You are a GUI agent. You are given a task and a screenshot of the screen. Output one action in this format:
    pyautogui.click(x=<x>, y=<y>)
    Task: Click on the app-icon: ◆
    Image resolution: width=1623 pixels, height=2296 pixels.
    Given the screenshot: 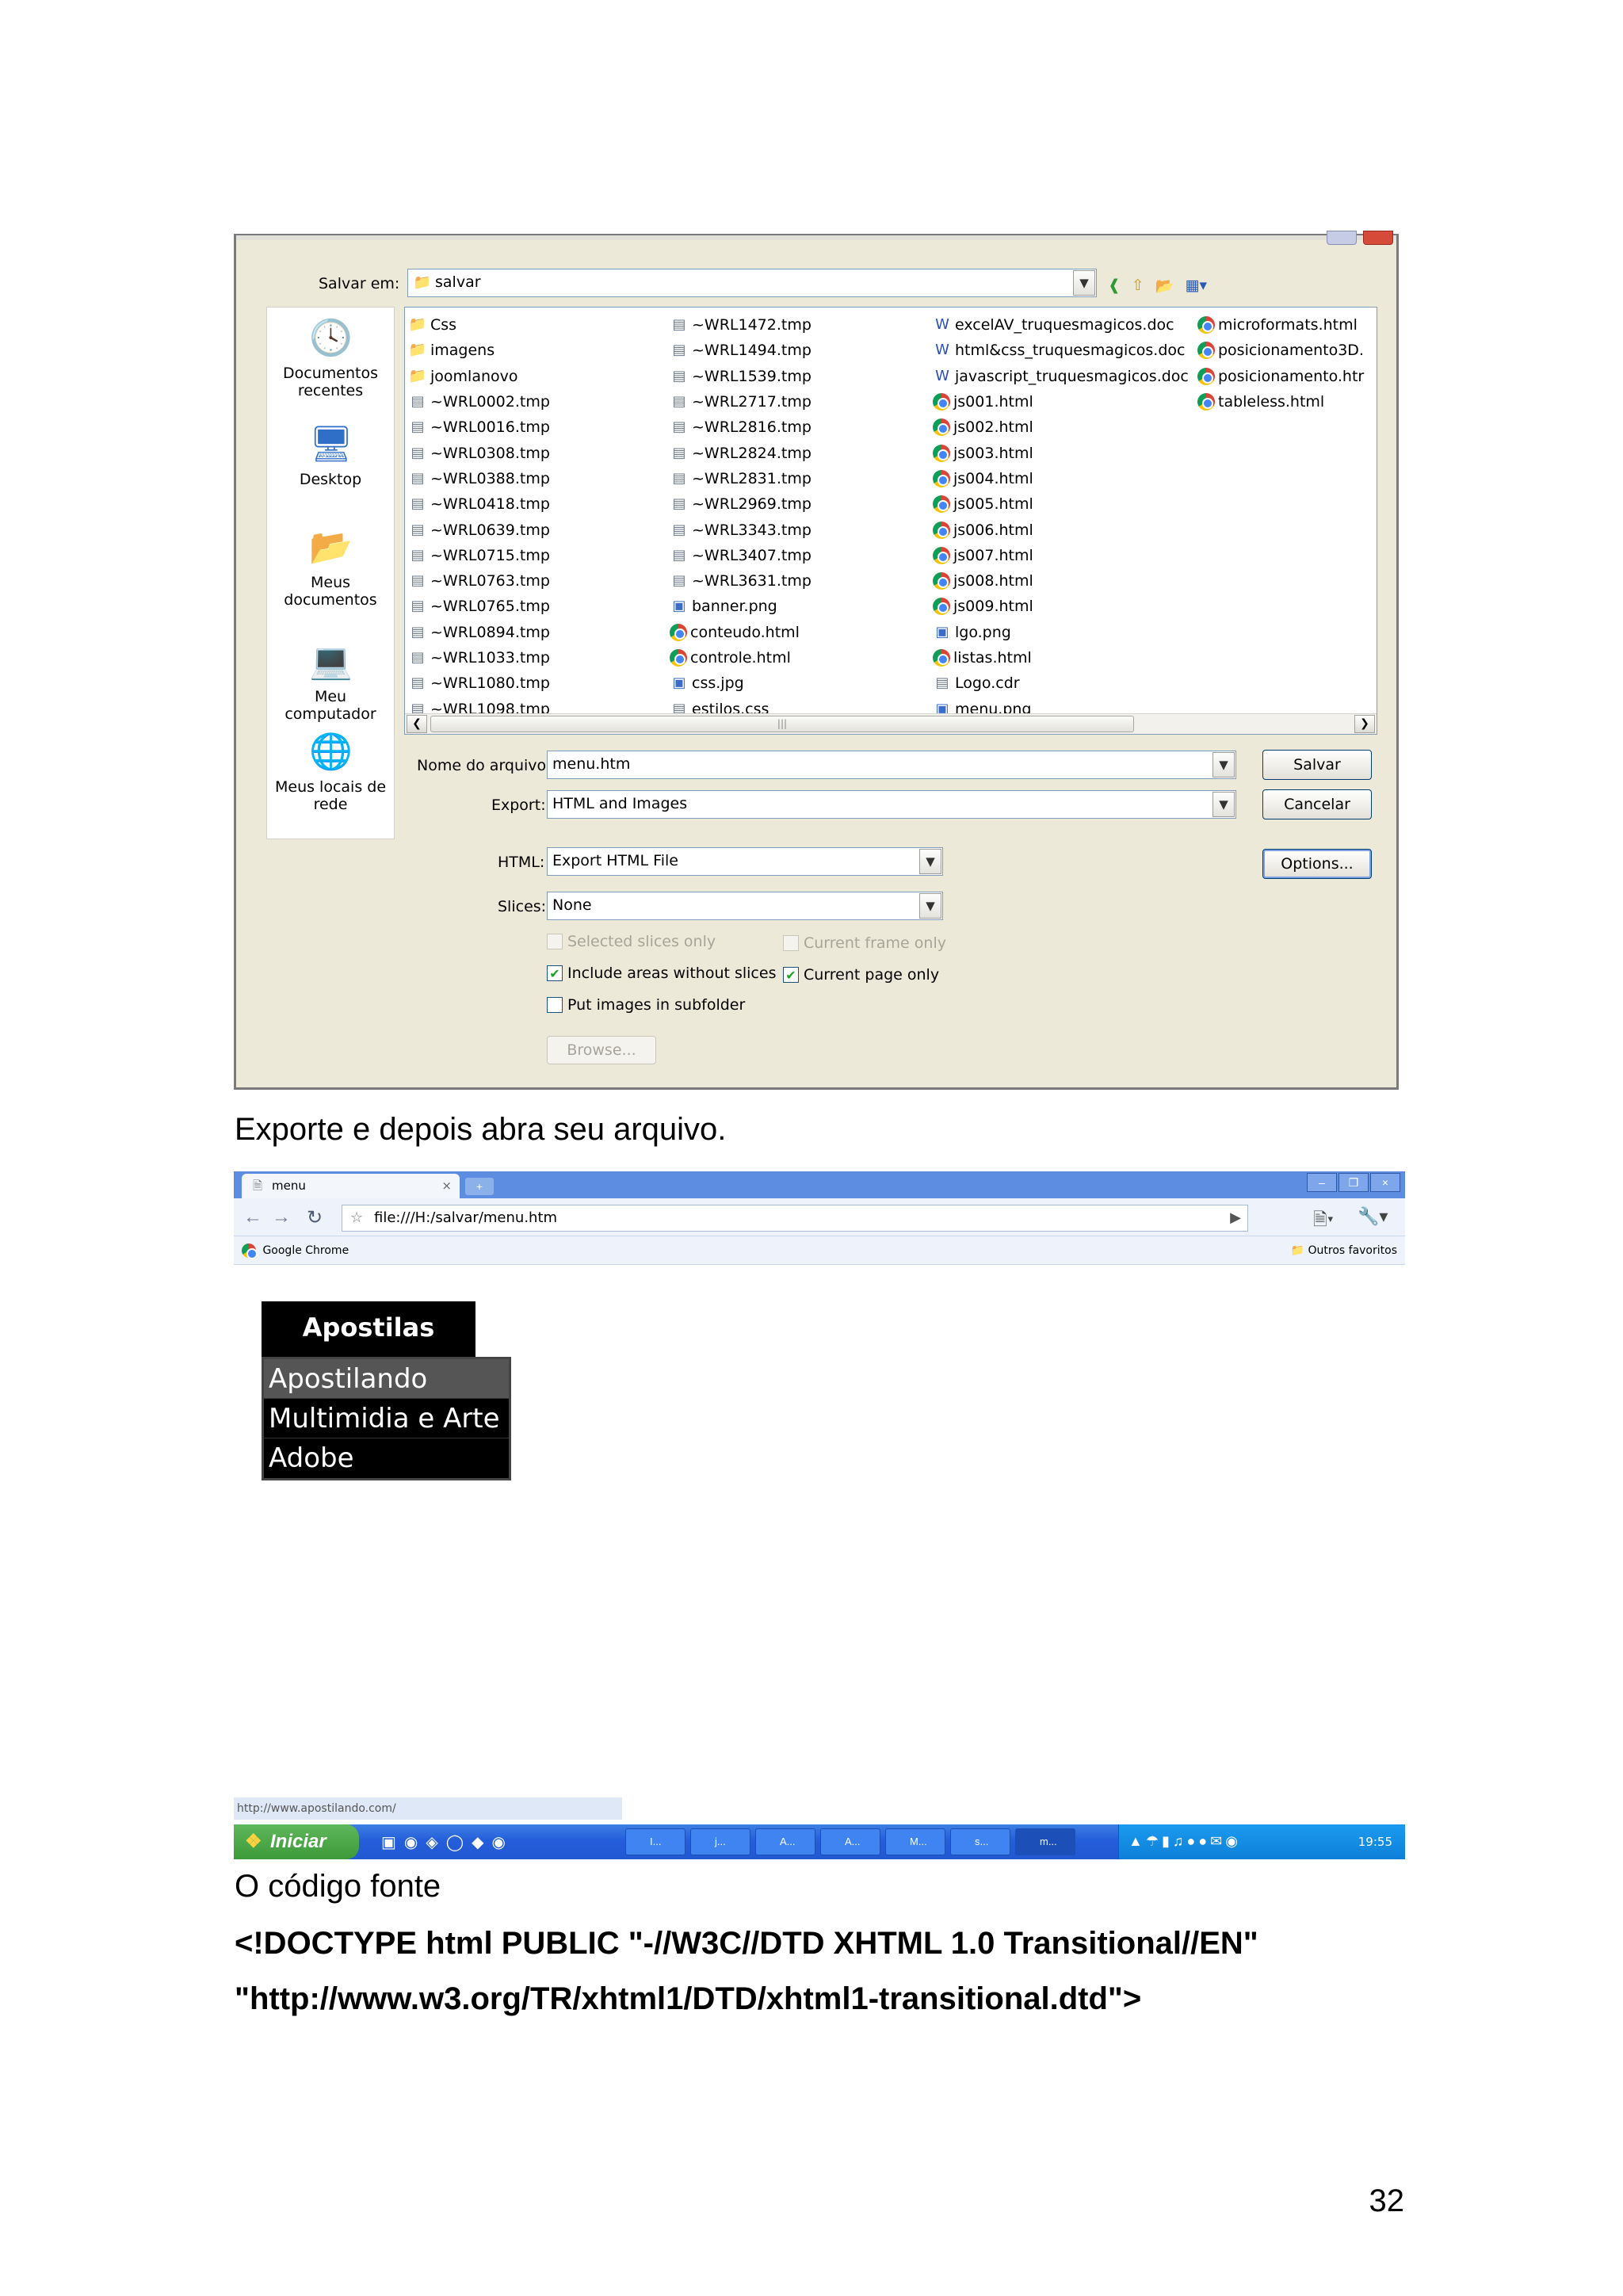 What is the action you would take?
    pyautogui.click(x=478, y=1842)
    